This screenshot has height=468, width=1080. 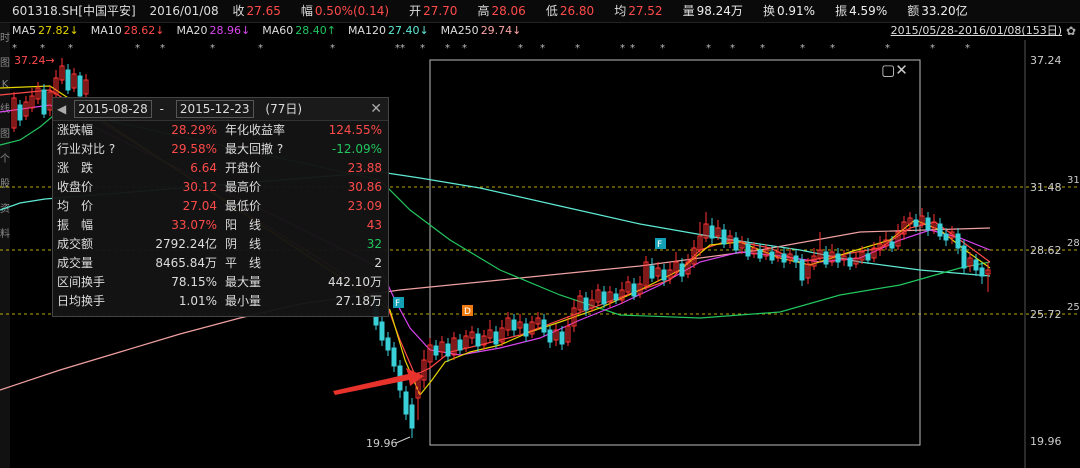 I want to click on stats-value: 27.04, so click(x=199, y=206).